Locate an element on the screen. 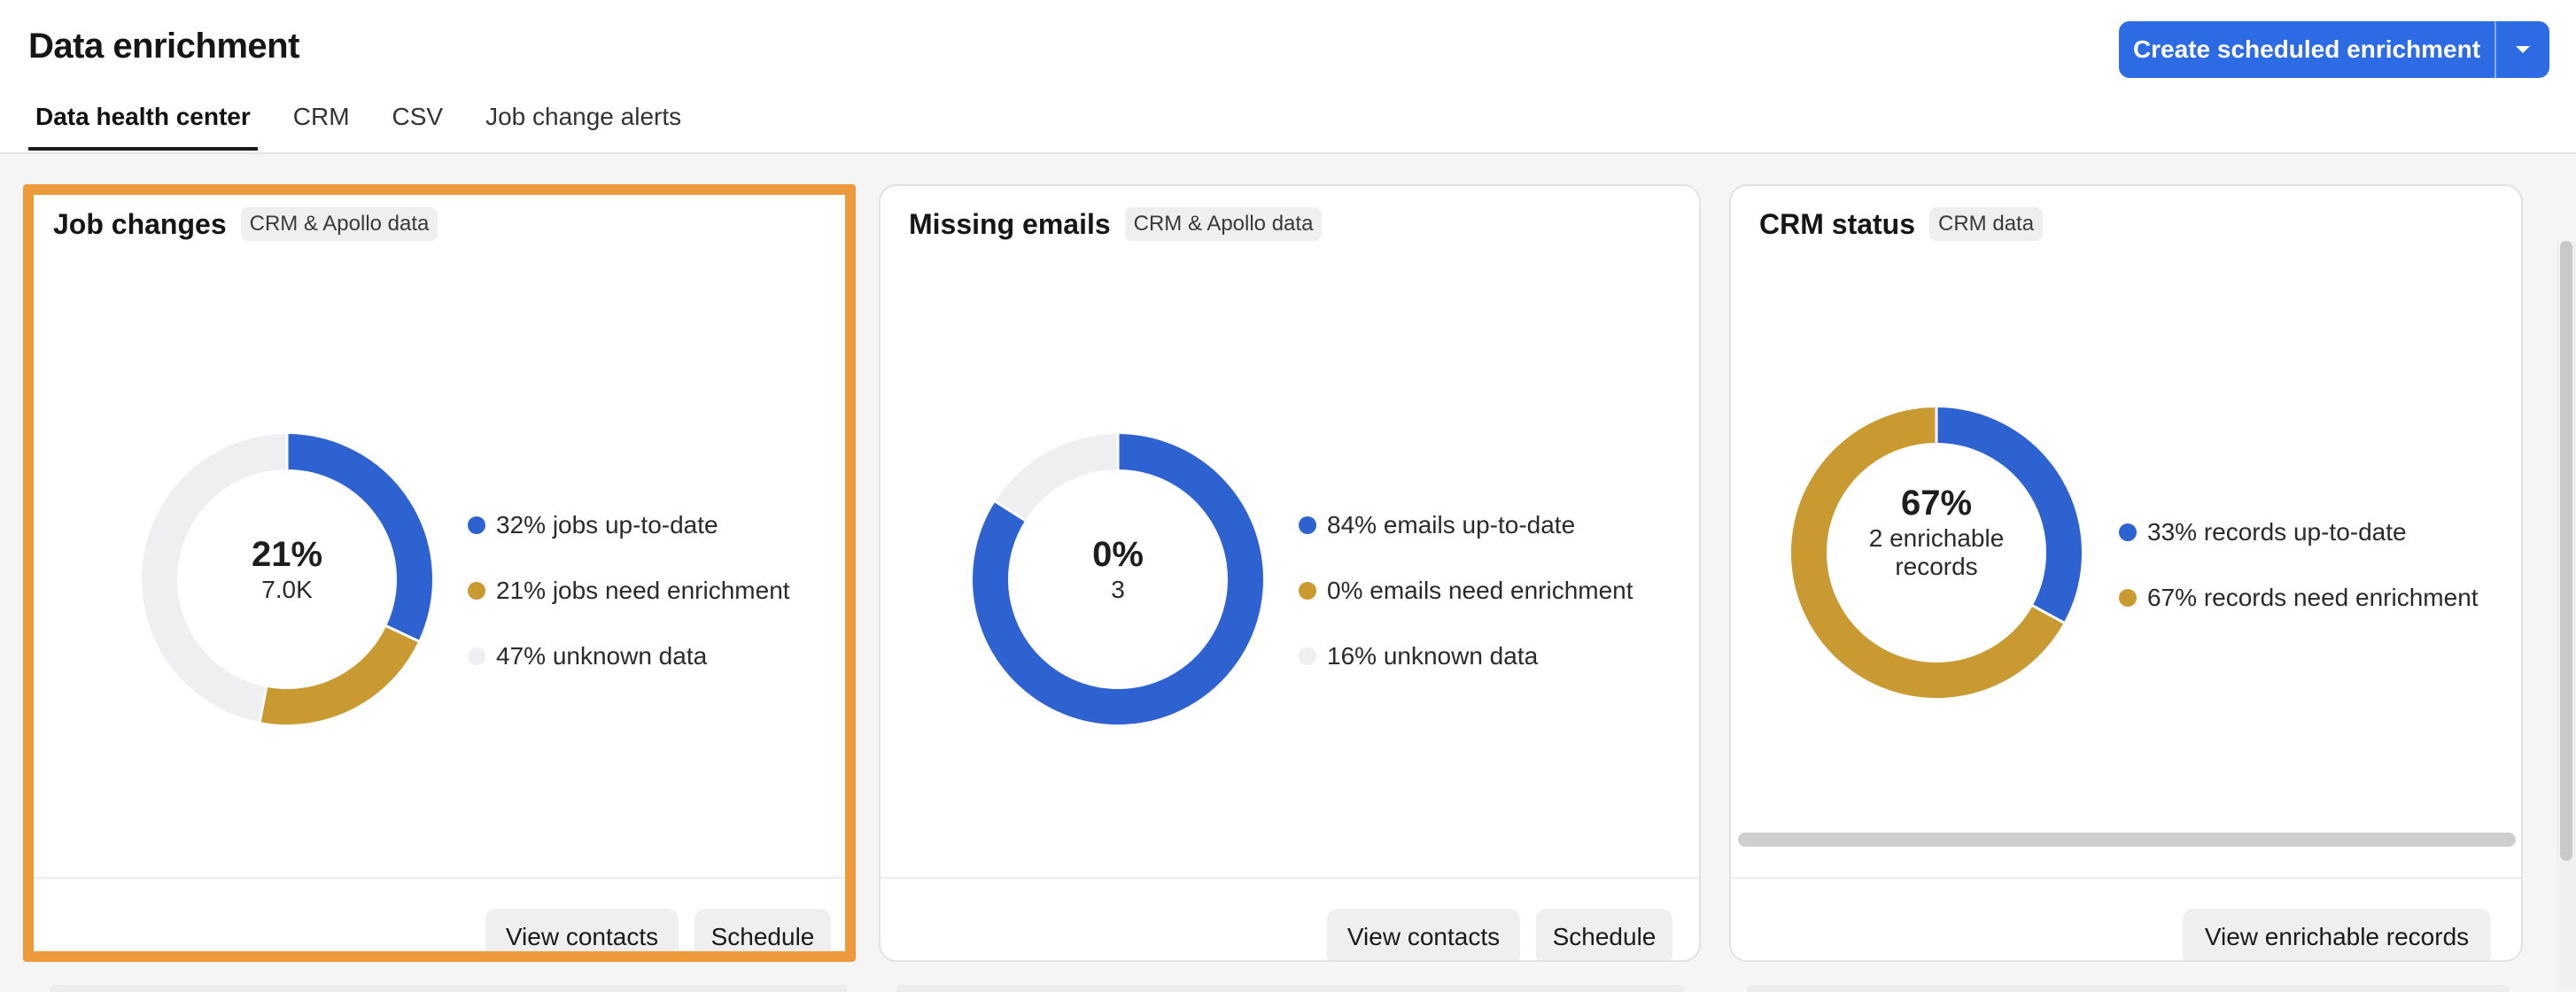  vertical-scrollbar is located at coordinates (2566, 615).